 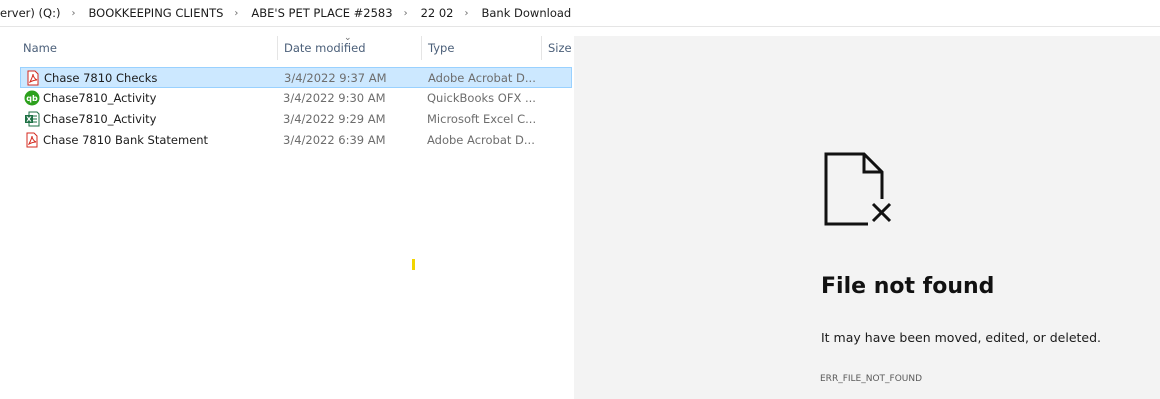 What do you see at coordinates (437, 13) in the screenshot?
I see `breadcrumb-item-period: 22 02` at bounding box center [437, 13].